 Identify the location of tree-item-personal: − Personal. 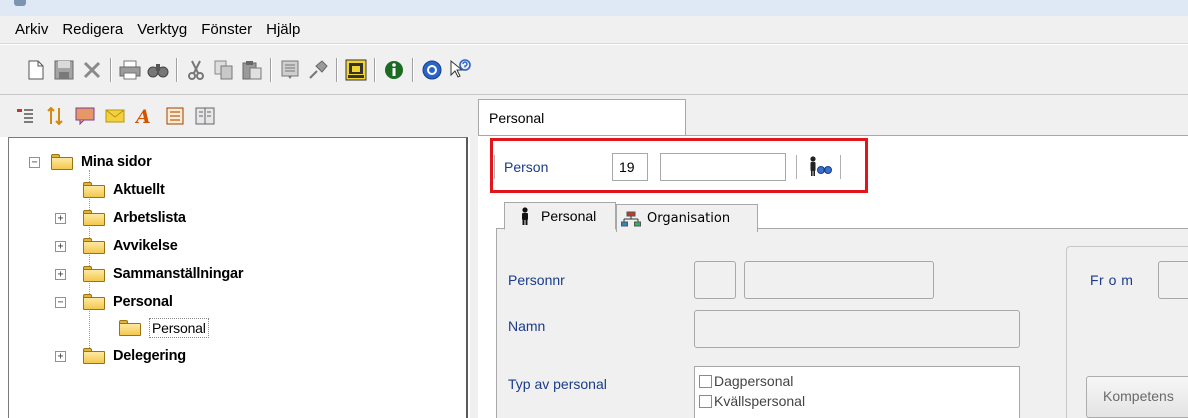
(114, 302).